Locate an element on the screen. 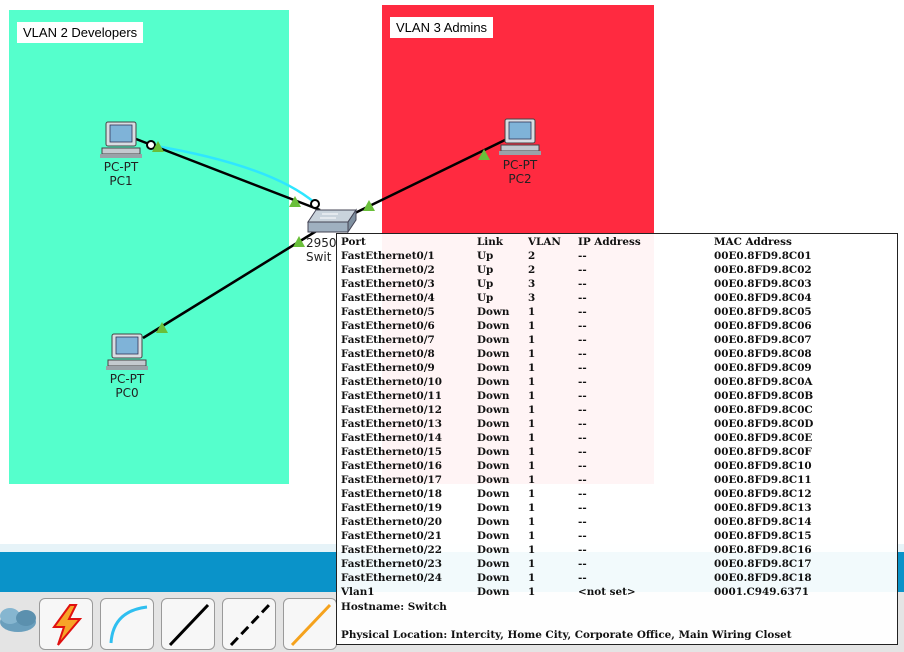 Image resolution: width=904 pixels, height=652 pixels. cell-mac: 00E0.8FD9.8C0D is located at coordinates (764, 424).